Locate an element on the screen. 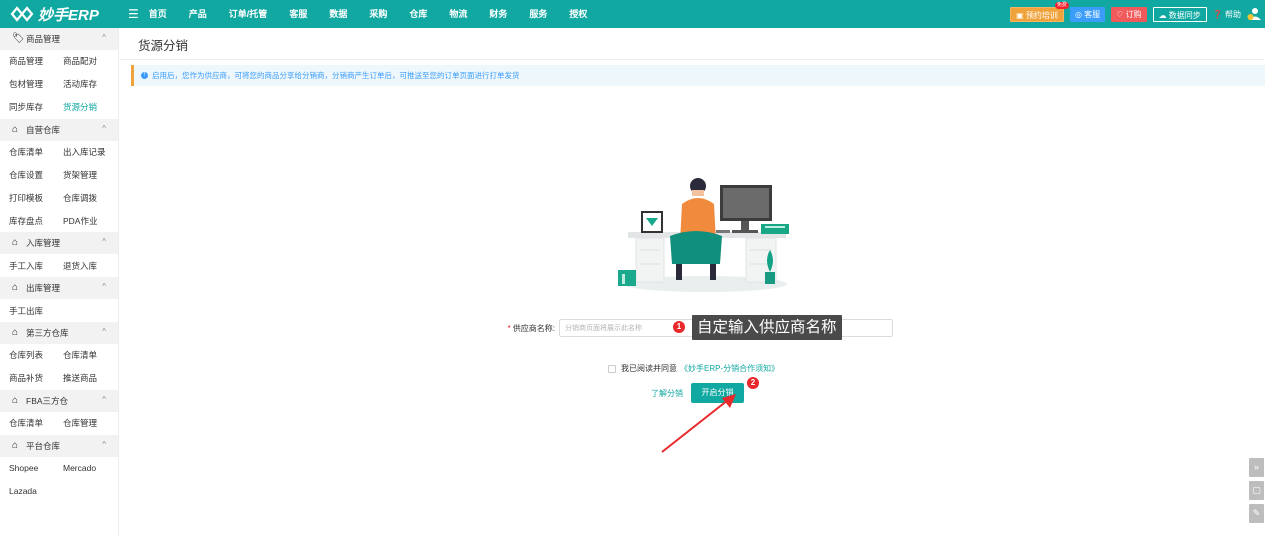  sidebar-row: 仓库清单 出入库记录 is located at coordinates (59, 152).